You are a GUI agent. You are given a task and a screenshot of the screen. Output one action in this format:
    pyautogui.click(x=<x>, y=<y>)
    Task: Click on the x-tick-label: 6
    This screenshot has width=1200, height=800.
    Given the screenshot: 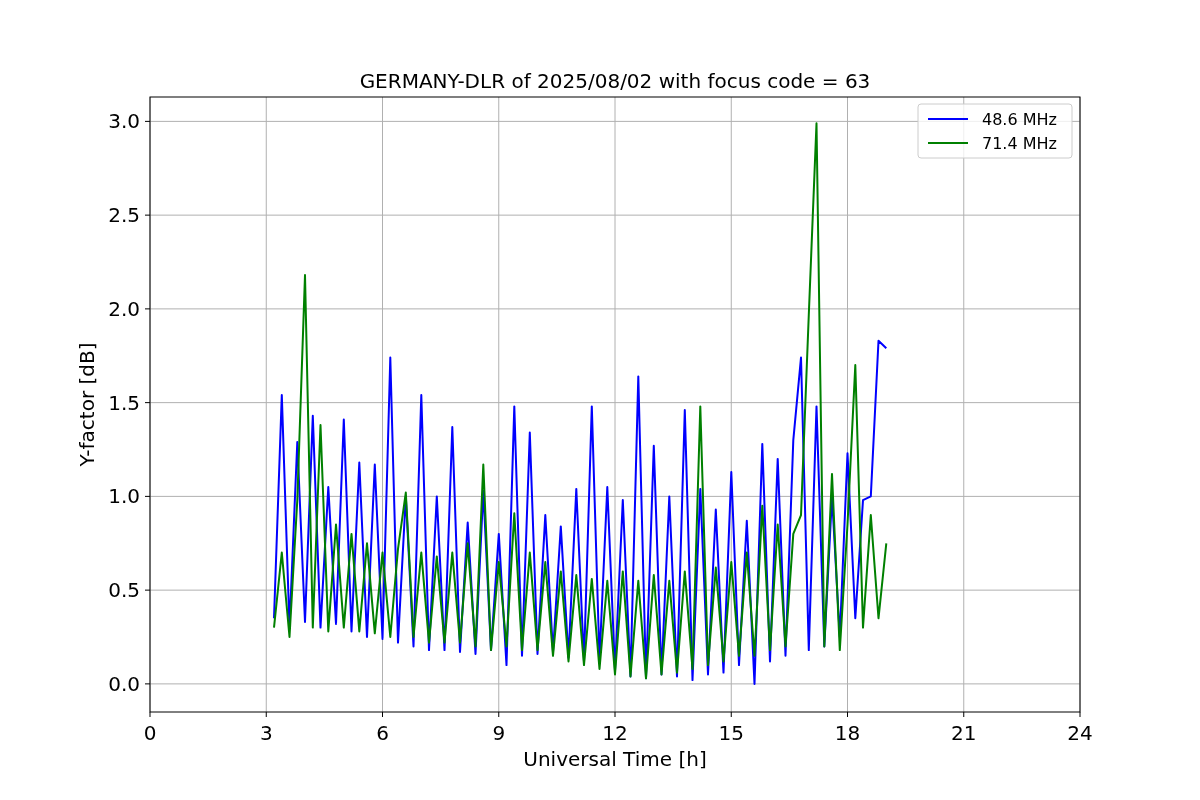 What is the action you would take?
    pyautogui.click(x=382, y=733)
    